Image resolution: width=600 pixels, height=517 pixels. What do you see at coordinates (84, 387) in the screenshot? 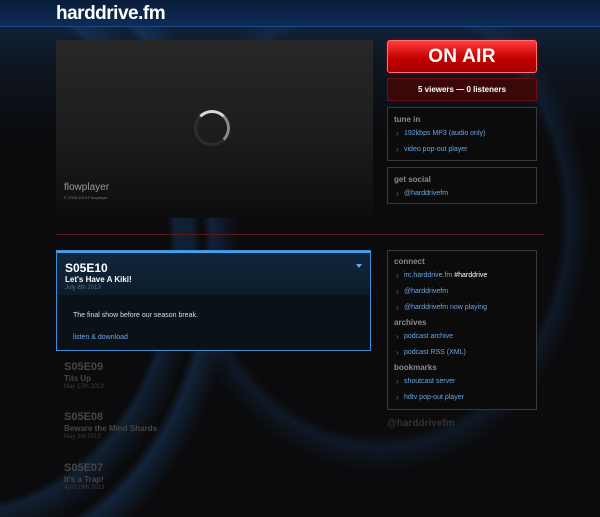
I see `episode-date: May 17th 2013` at bounding box center [84, 387].